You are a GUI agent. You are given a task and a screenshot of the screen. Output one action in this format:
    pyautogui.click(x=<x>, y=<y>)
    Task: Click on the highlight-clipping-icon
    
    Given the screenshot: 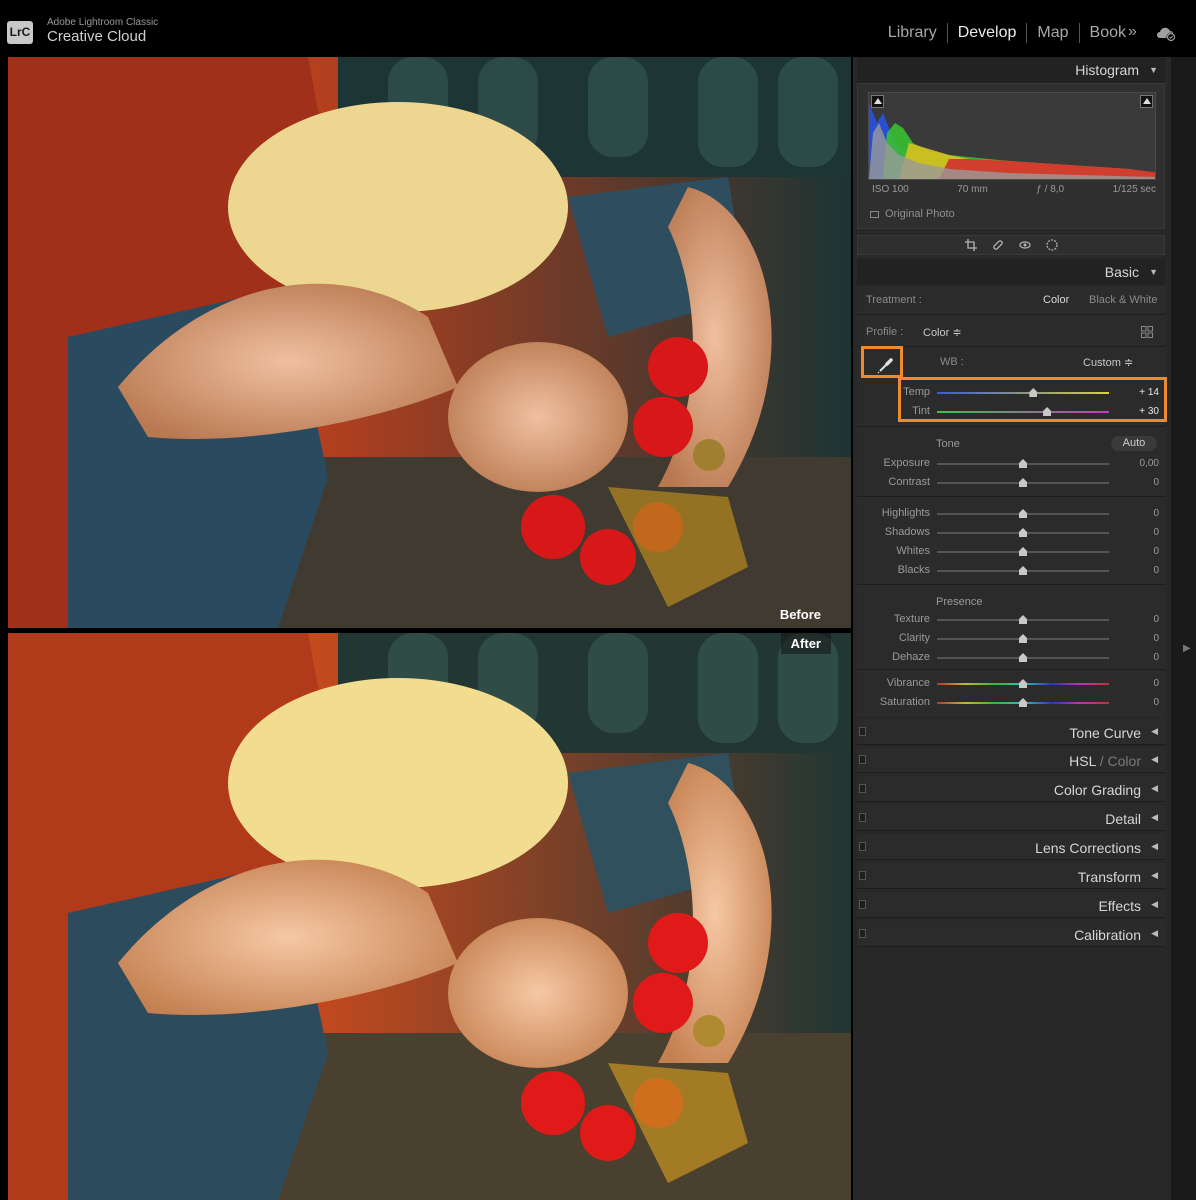 What is the action you would take?
    pyautogui.click(x=1146, y=101)
    